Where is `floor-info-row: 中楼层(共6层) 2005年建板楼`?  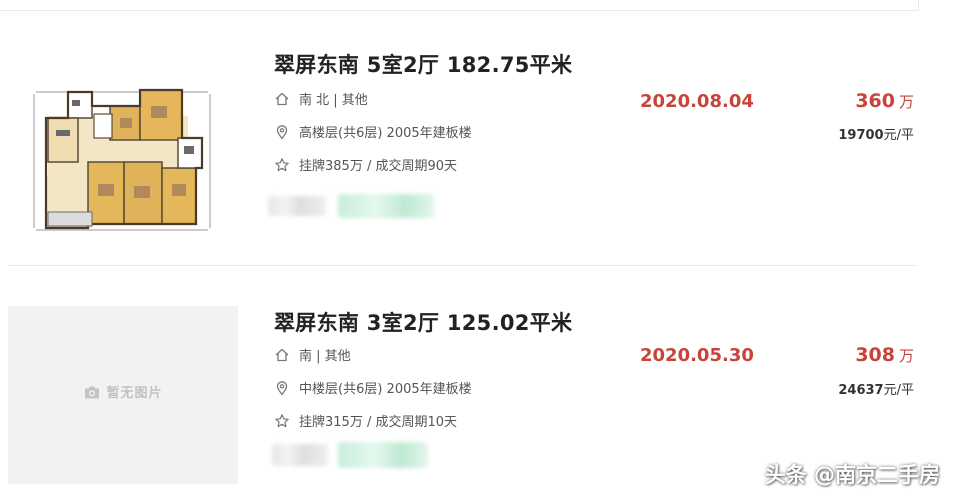
floor-info-row: 中楼层(共6层) 2005年建板楼 is located at coordinates (373, 387).